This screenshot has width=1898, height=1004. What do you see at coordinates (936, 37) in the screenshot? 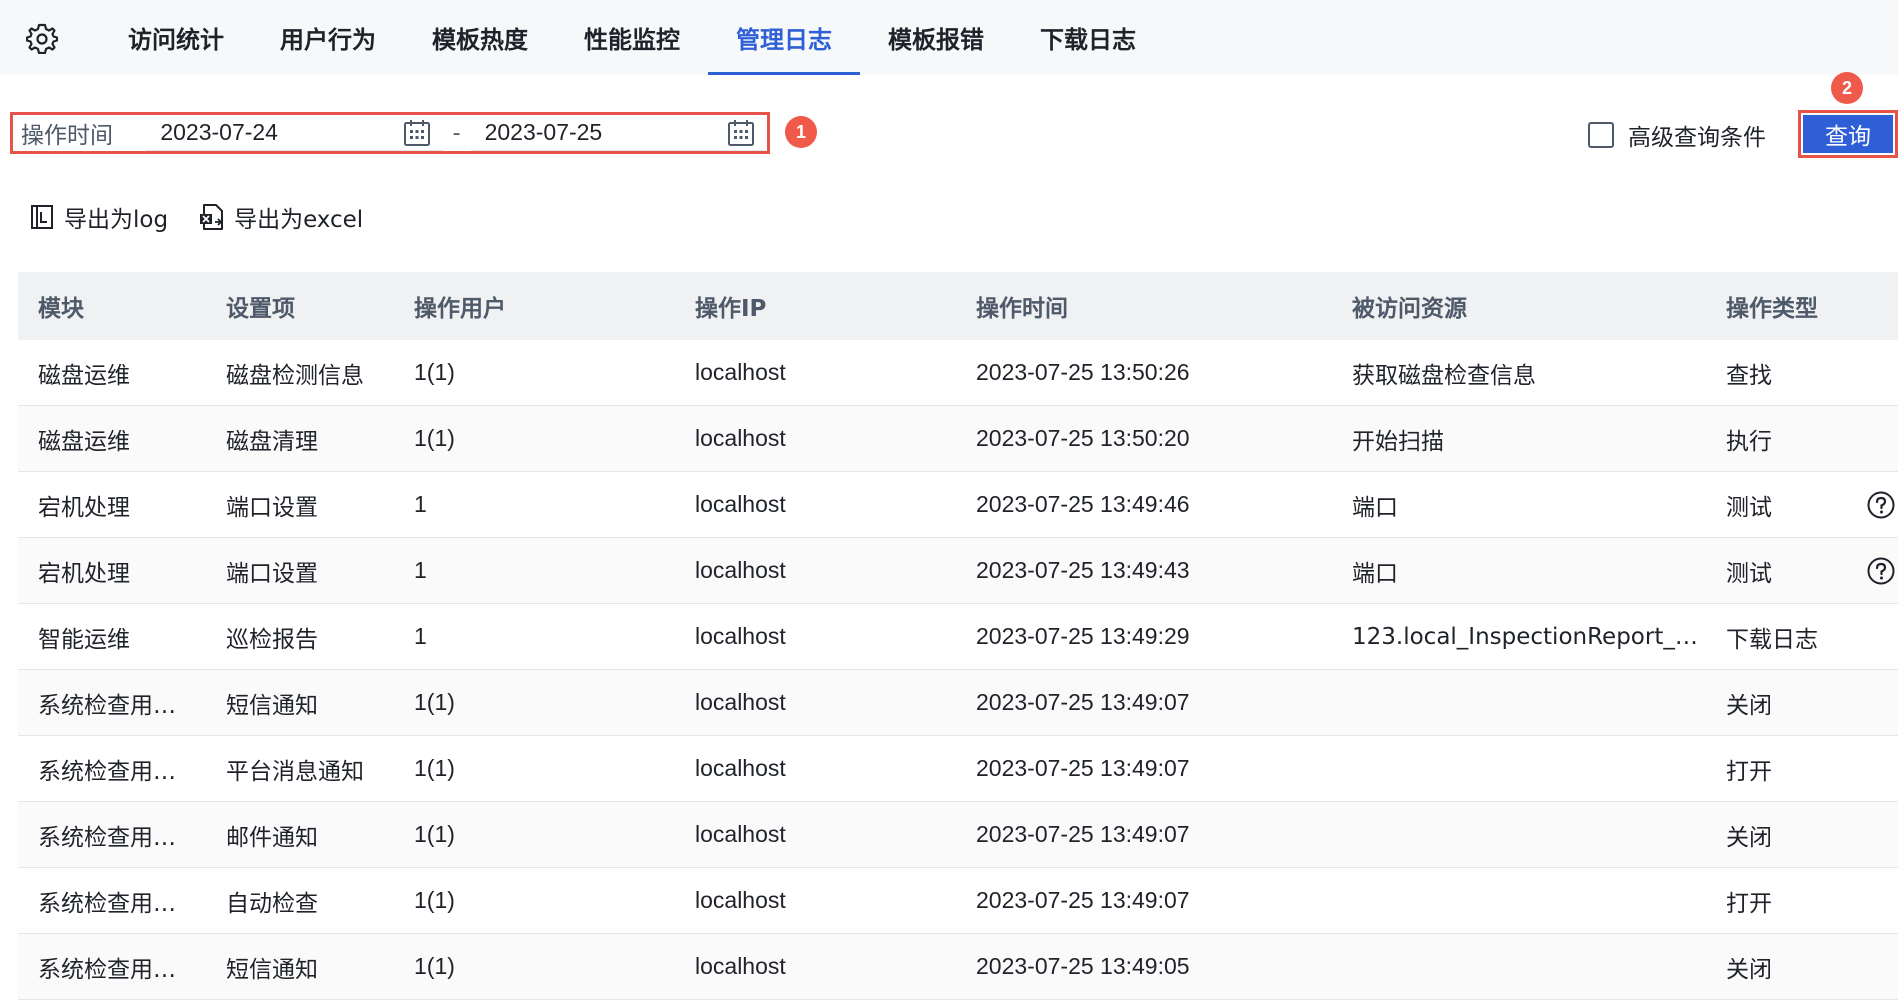
I see `tab-5: 模板报错` at bounding box center [936, 37].